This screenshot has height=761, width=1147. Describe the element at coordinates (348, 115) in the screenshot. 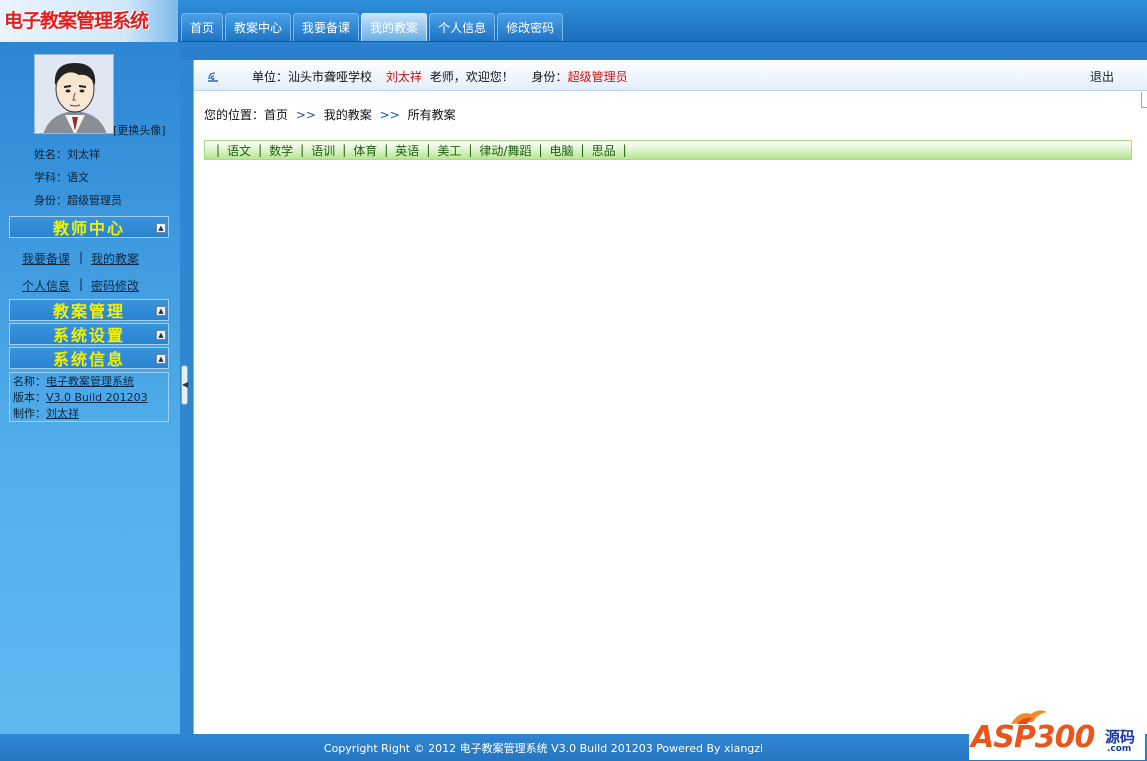

I see `breadcrumb-my-plans: 我的教案` at that location.